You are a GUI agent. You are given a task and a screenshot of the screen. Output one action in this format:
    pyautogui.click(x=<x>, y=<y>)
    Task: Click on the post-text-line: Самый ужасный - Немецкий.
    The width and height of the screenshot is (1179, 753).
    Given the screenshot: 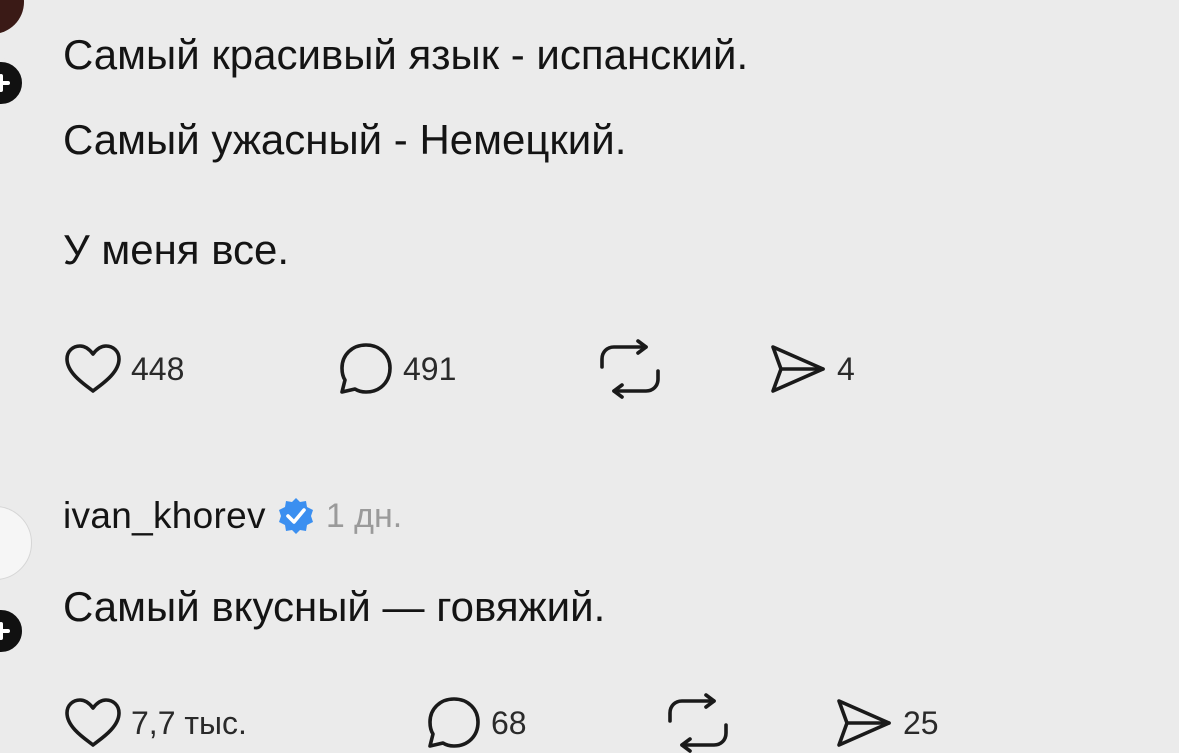 What is the action you would take?
    pyautogui.click(x=345, y=139)
    